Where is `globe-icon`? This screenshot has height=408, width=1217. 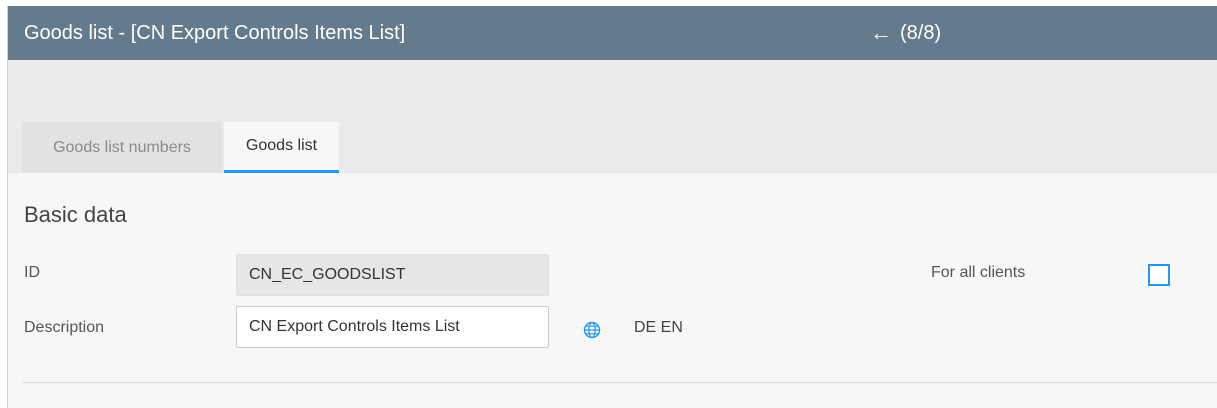
globe-icon is located at coordinates (592, 330).